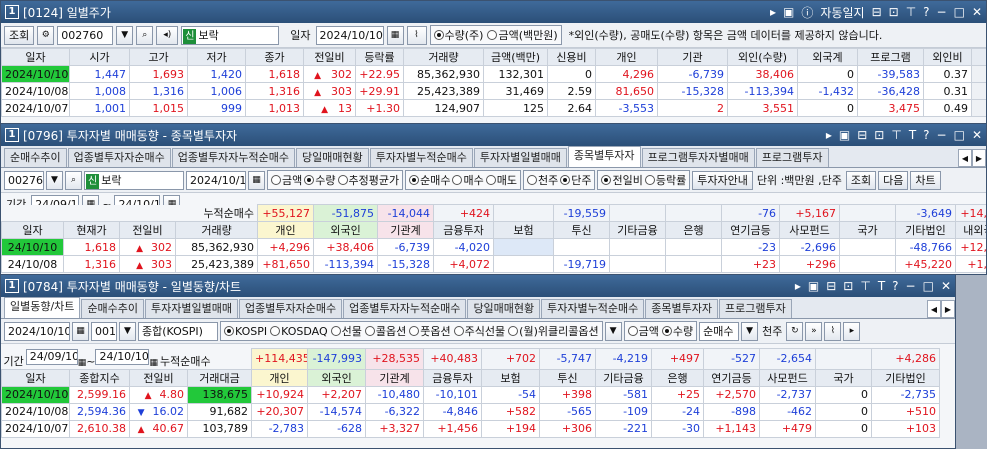  Describe the element at coordinates (970, 230) in the screenshot. I see `column-header: 내외국인` at that location.